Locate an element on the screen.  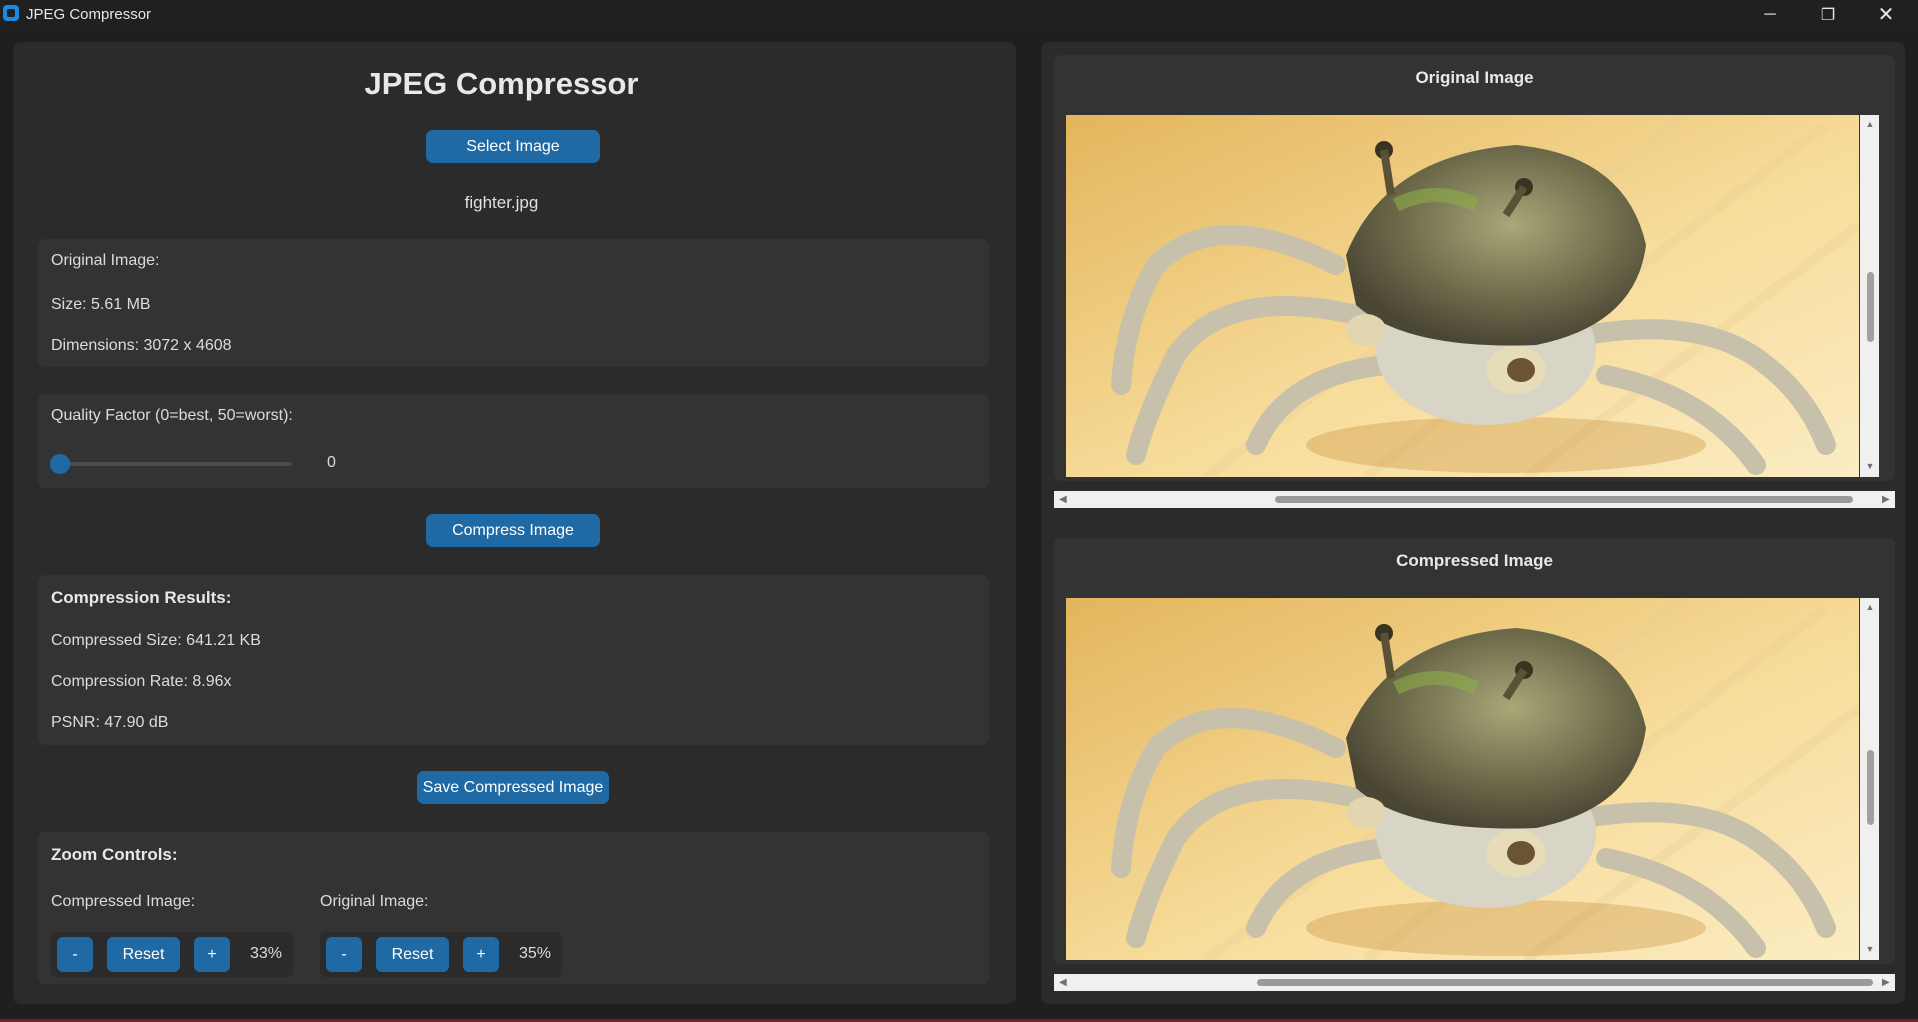
original-horizontal-scroll-thumb is located at coordinates (1564, 499).